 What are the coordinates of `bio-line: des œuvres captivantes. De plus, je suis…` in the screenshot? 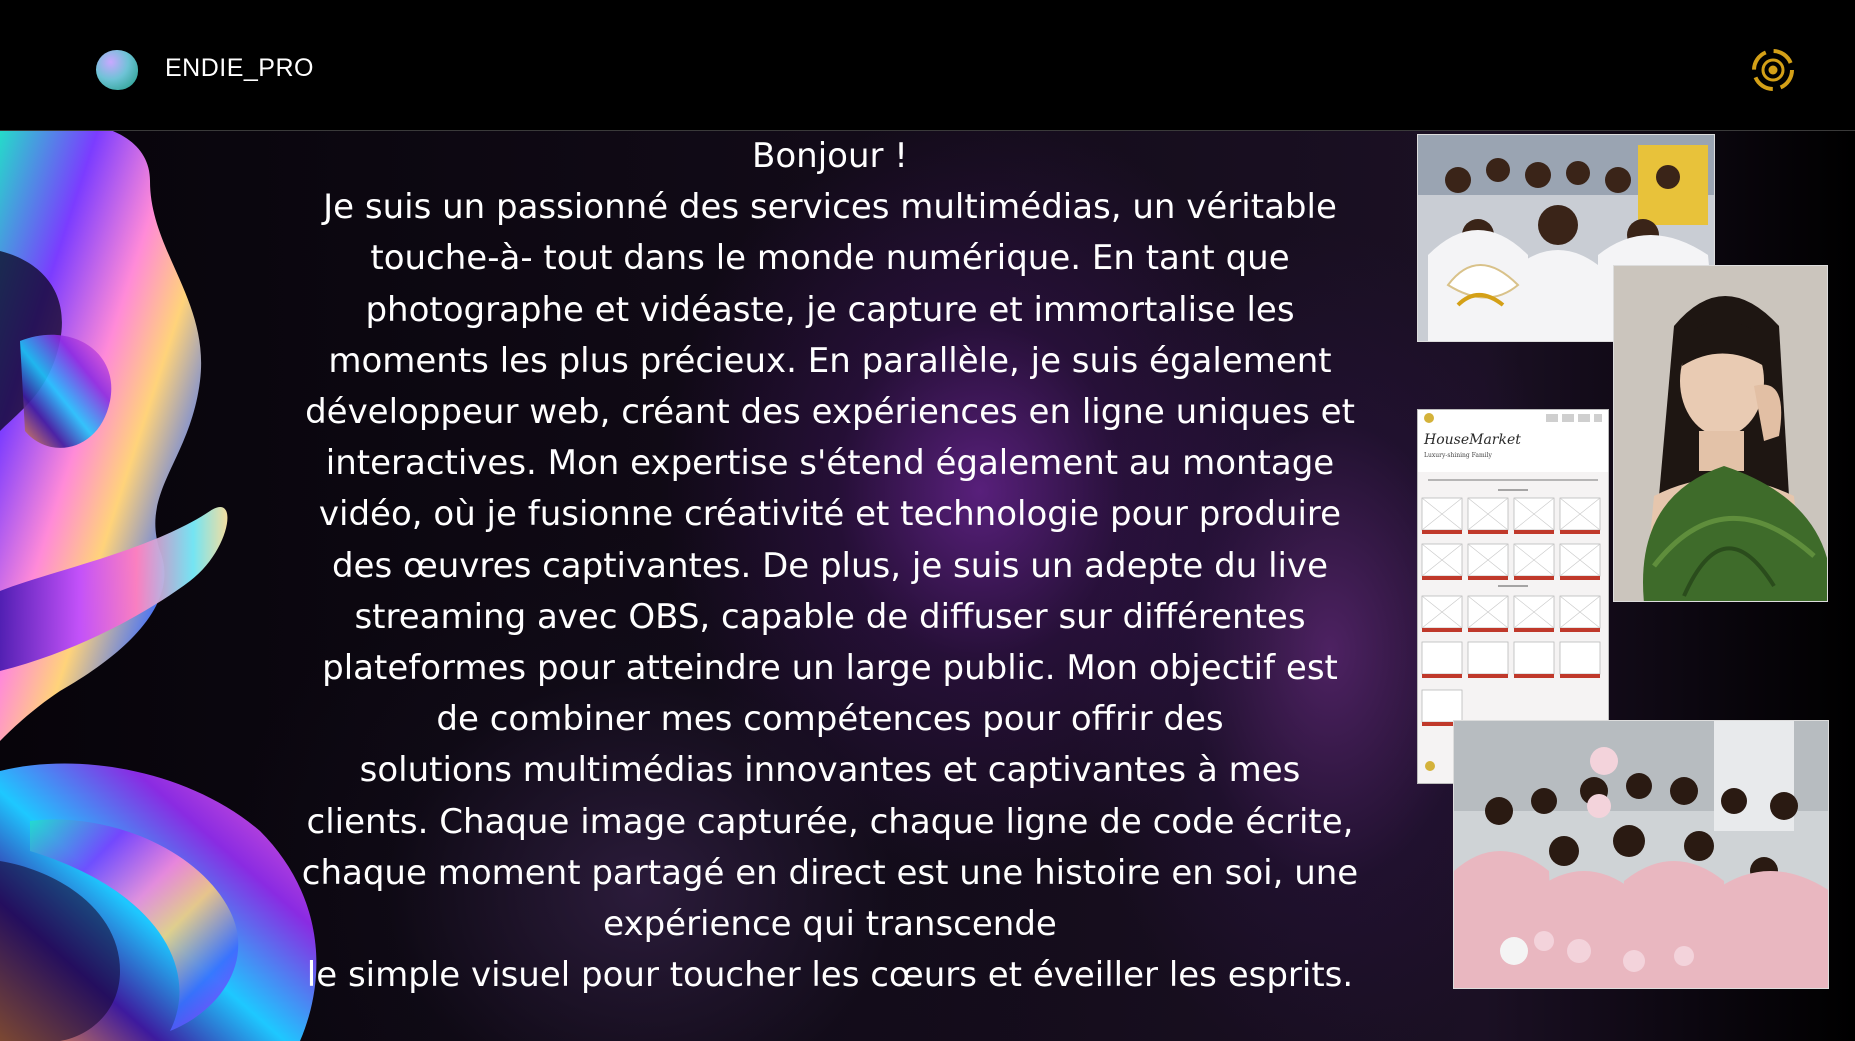 It's located at (830, 565).